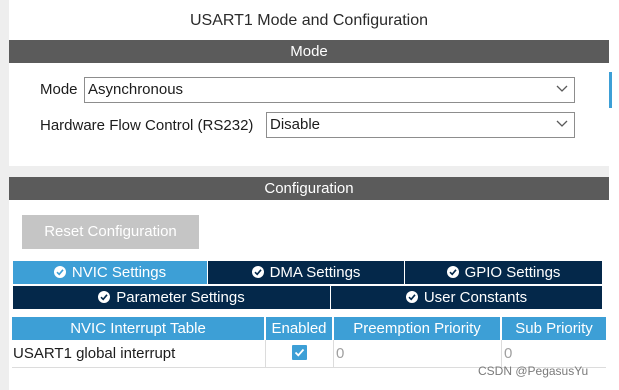 The width and height of the screenshot is (619, 390). I want to click on tab-nvic-settings: NVIC Settings, so click(110, 272).